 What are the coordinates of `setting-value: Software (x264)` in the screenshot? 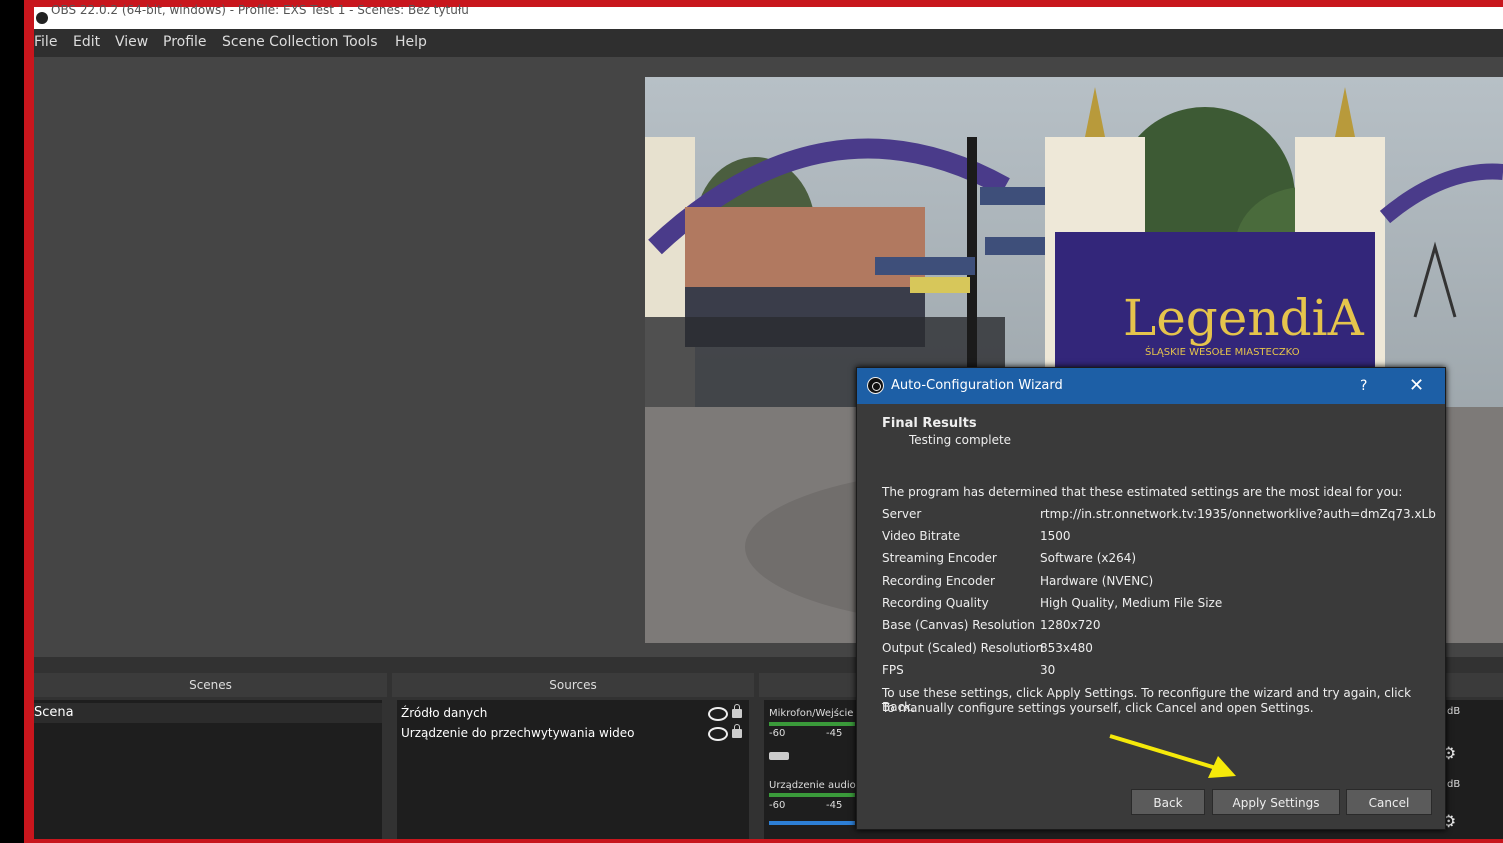 It's located at (1088, 558).